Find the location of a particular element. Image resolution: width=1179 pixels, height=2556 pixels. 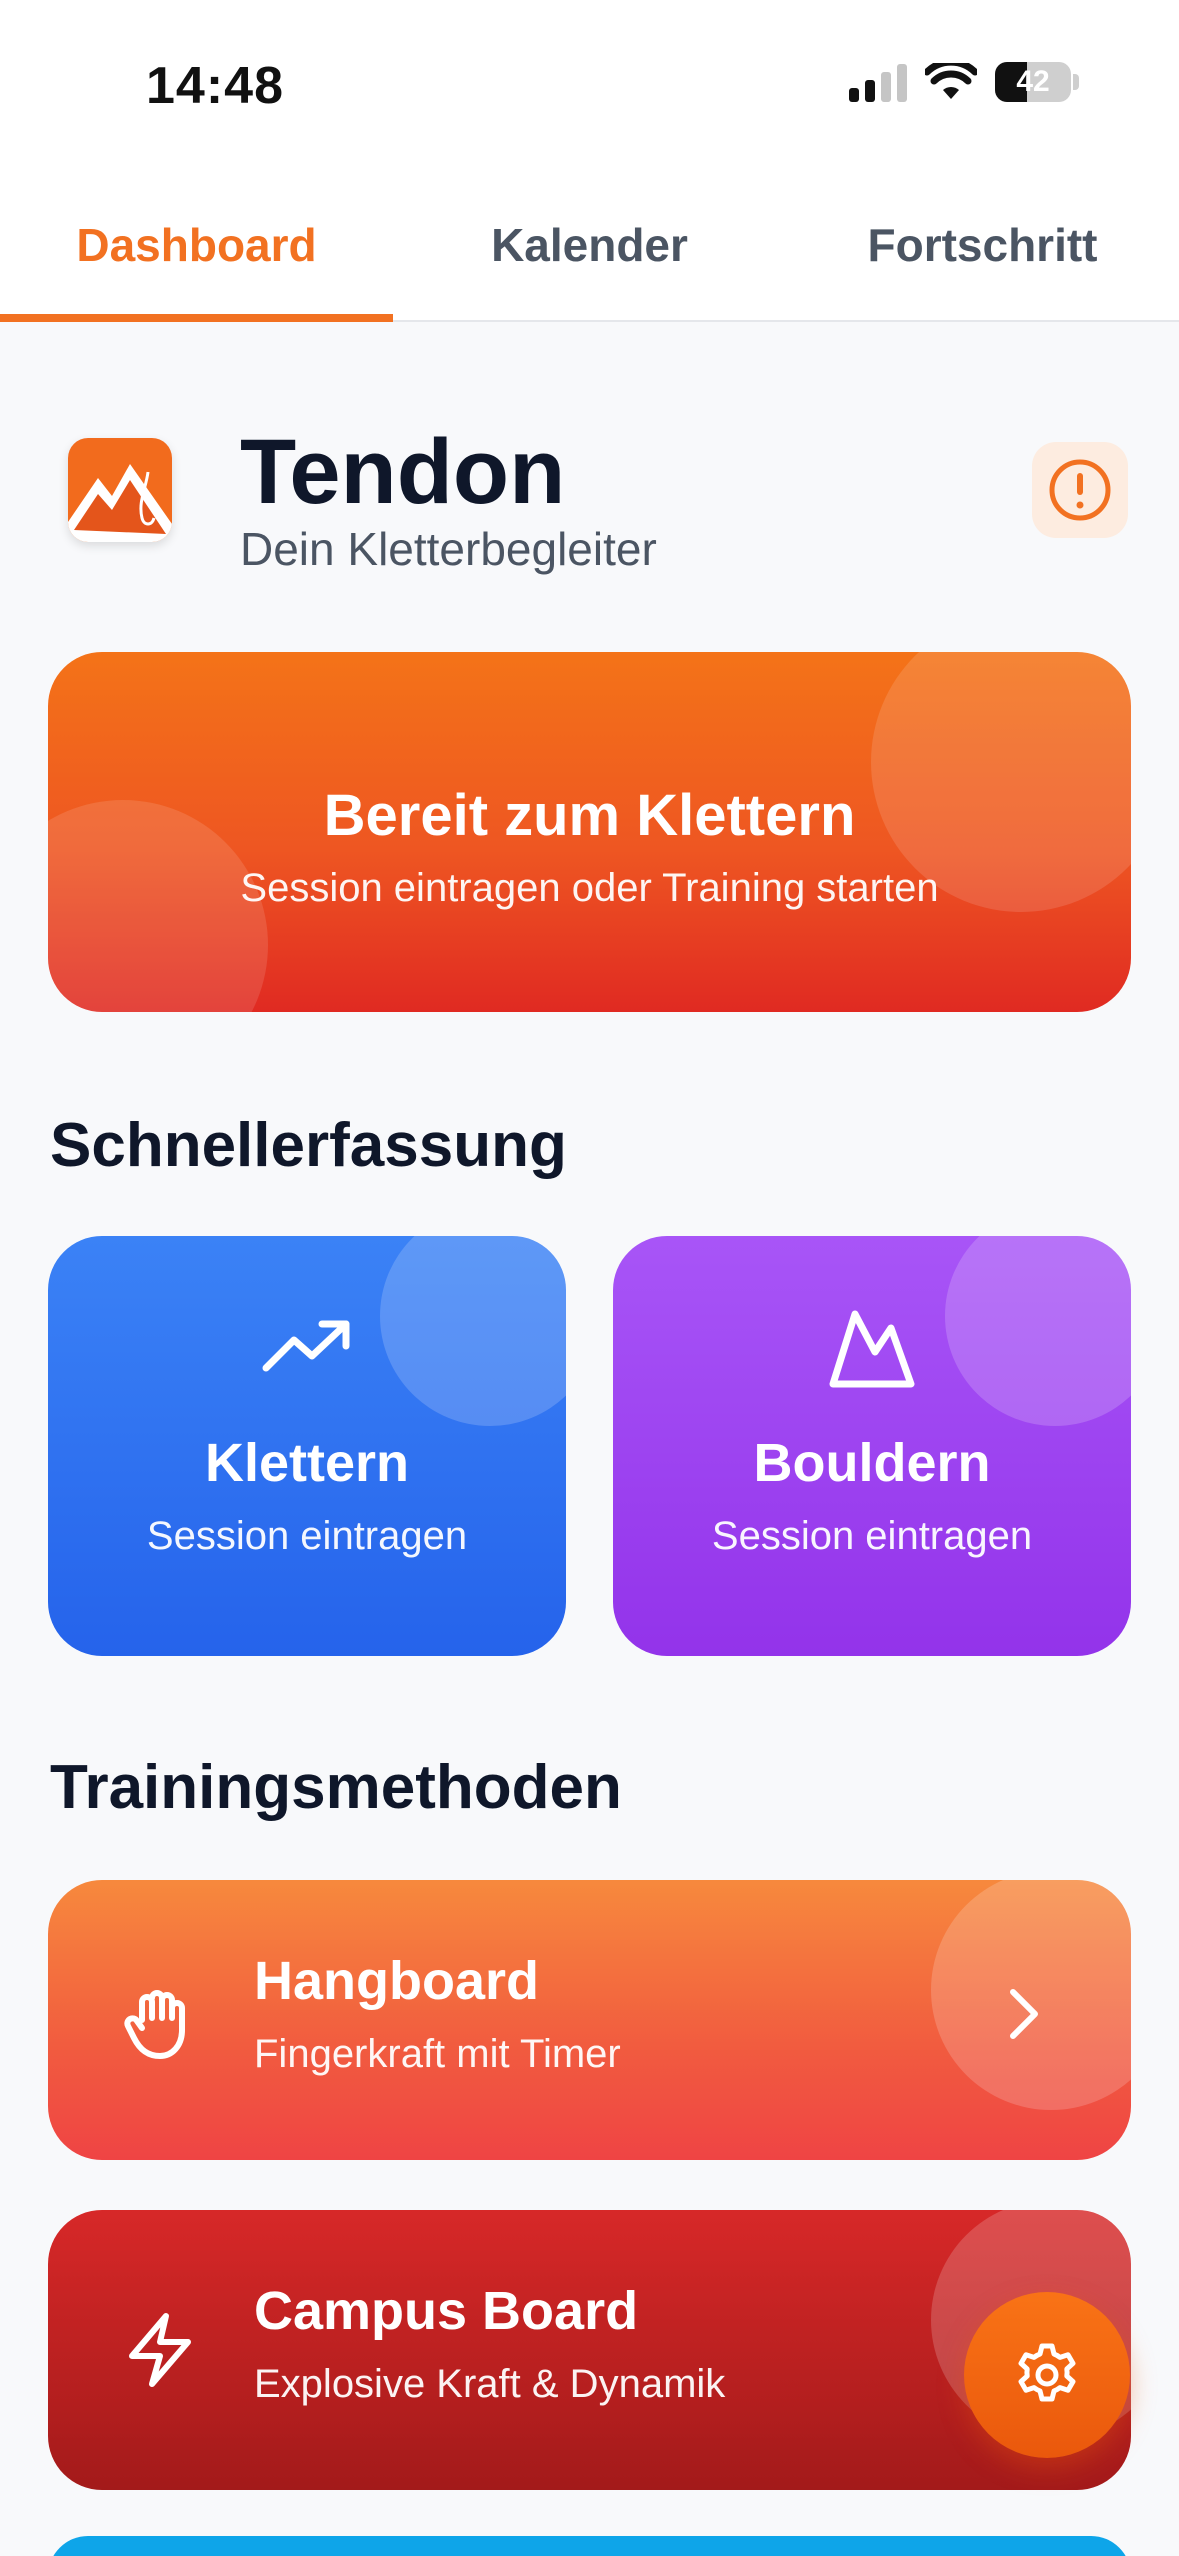

app-title: Tendon is located at coordinates (403, 472).